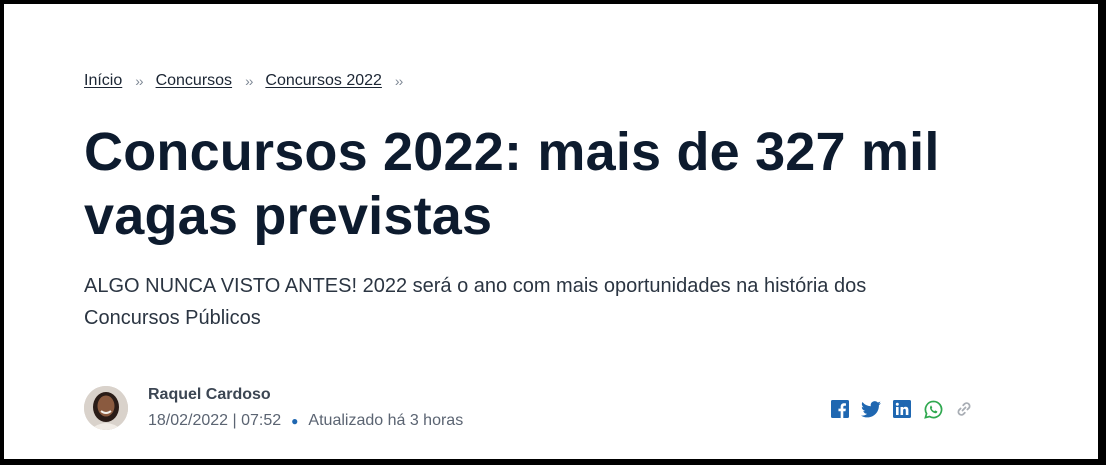 The width and height of the screenshot is (1106, 465). I want to click on whatsapp-icon, so click(932, 409).